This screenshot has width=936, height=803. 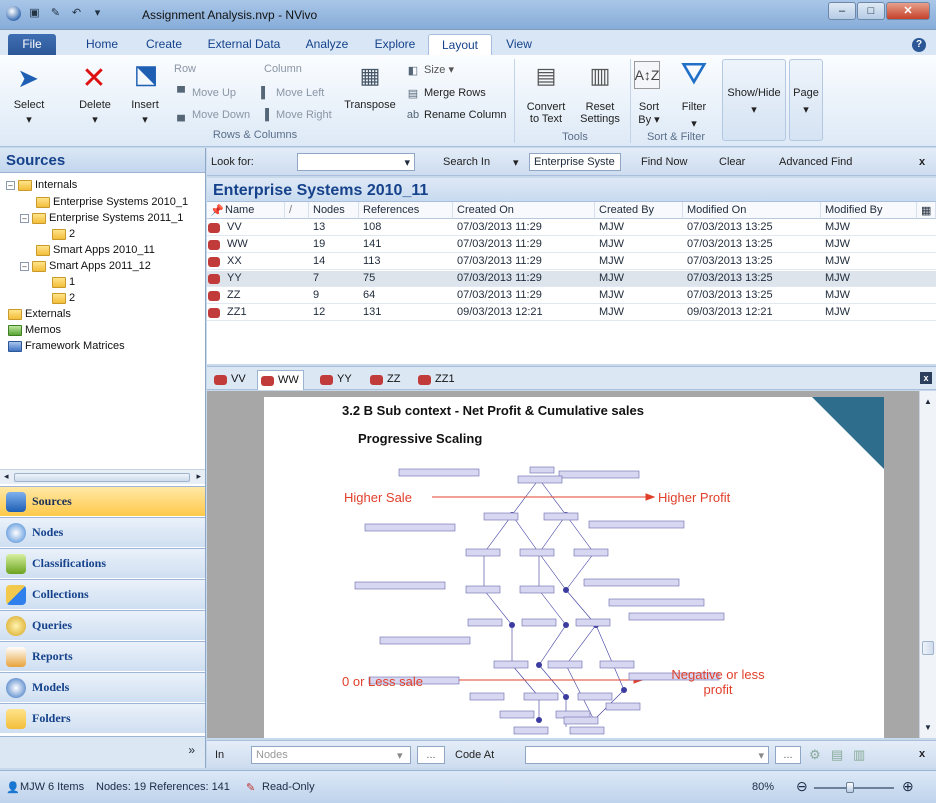 What do you see at coordinates (102, 718) in the screenshot?
I see `nav-folders: Folders` at bounding box center [102, 718].